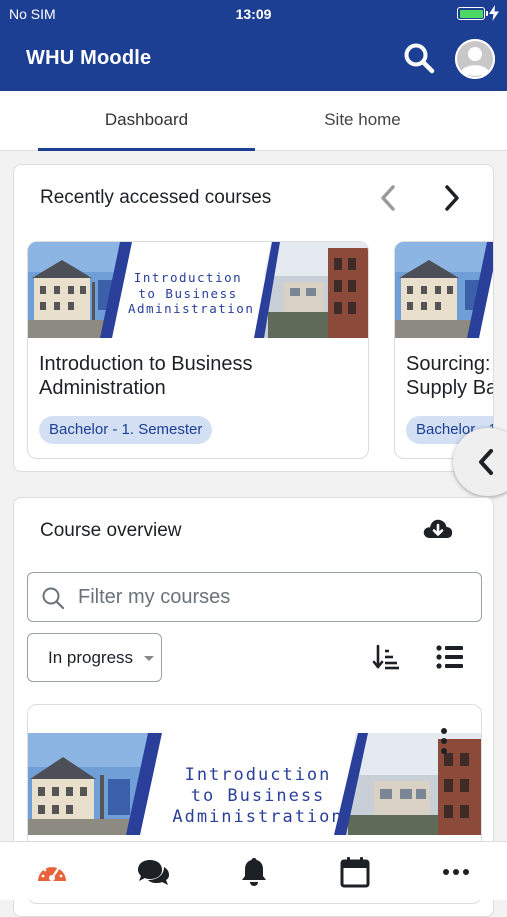 The image size is (507, 917). Describe the element at coordinates (386, 657) in the screenshot. I see `sort-icon` at that location.